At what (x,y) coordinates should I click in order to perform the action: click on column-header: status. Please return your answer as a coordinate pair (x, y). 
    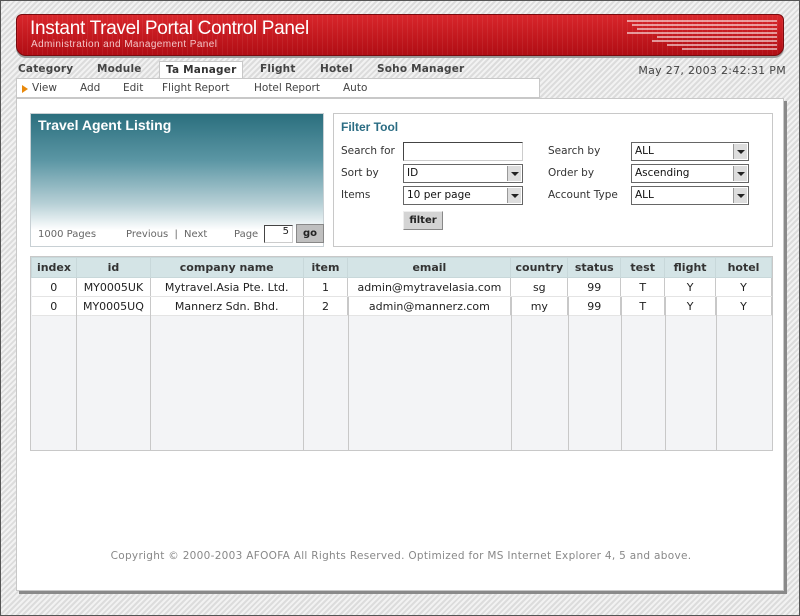
    Looking at the image, I should click on (594, 267).